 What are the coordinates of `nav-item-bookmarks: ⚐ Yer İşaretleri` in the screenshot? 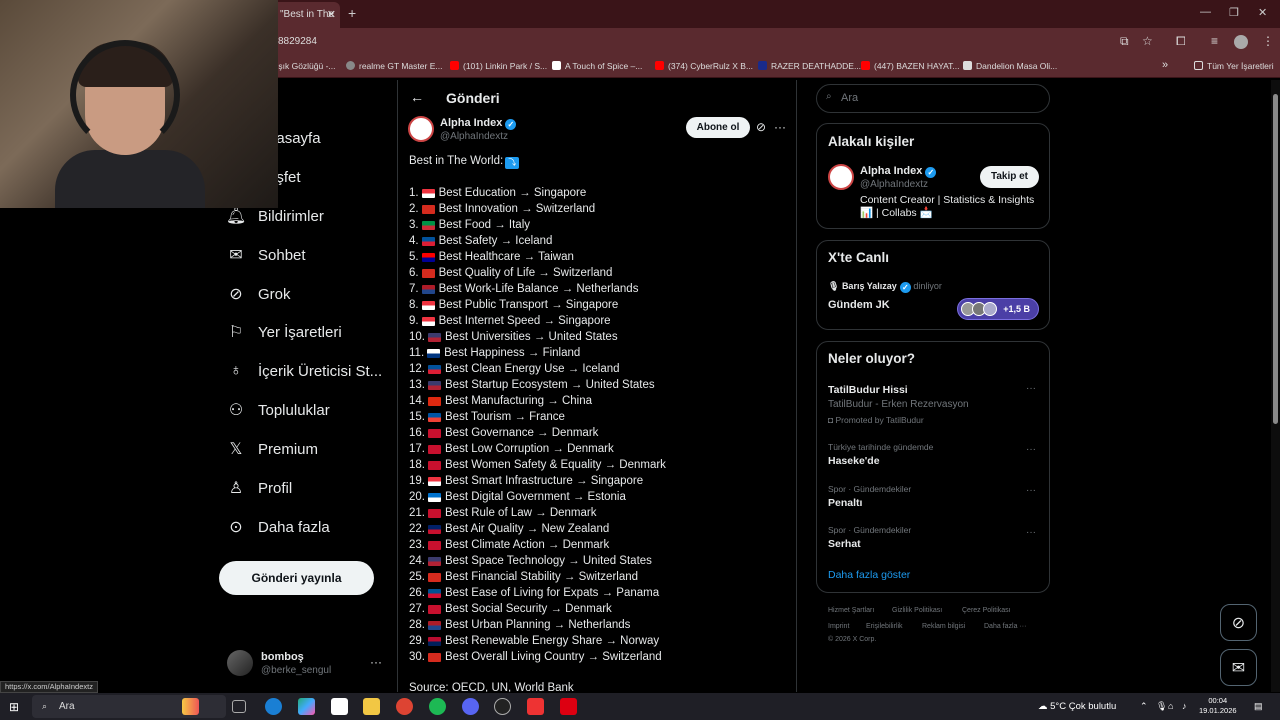 It's located at (284, 332).